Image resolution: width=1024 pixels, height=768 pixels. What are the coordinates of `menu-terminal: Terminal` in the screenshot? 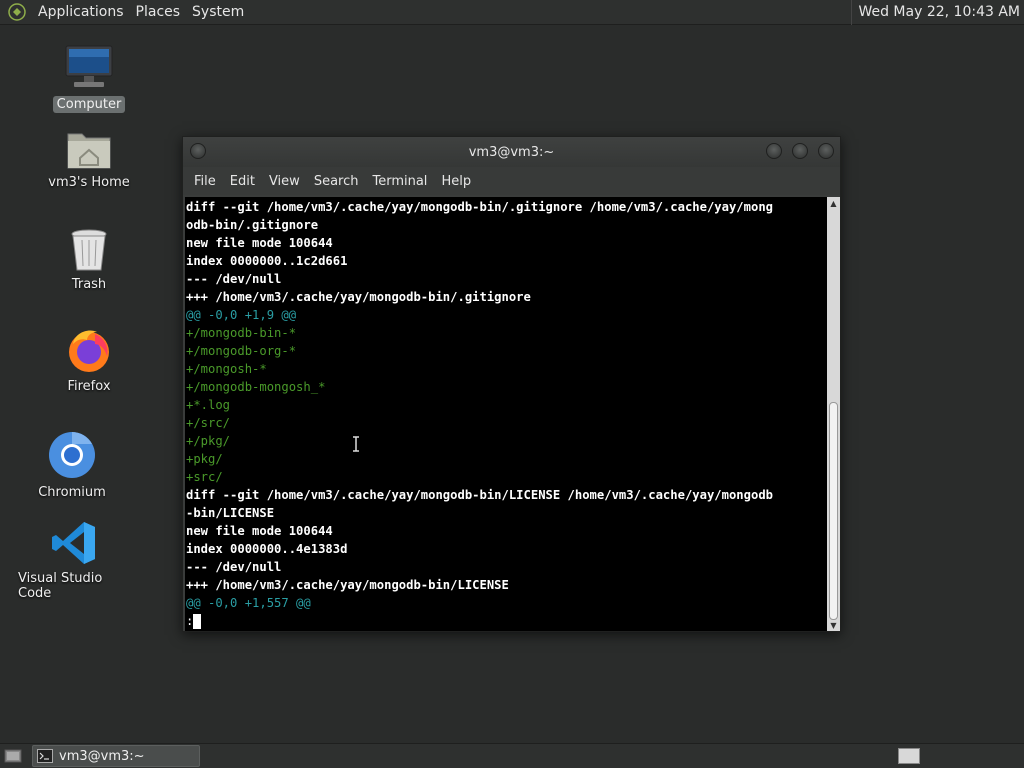 It's located at (399, 181).